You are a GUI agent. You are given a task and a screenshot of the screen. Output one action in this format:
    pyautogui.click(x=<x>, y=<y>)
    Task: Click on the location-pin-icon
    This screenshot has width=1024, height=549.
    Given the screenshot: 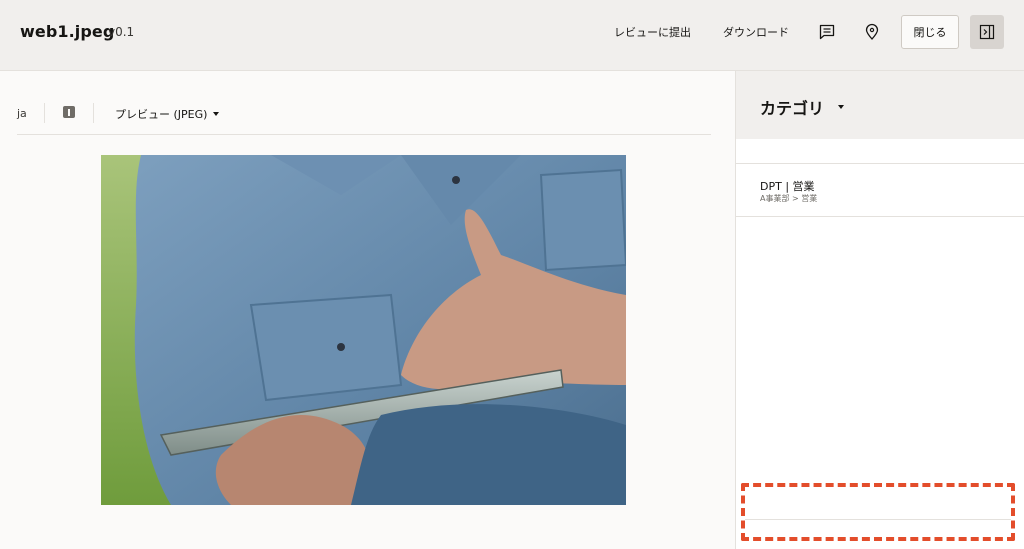 What is the action you would take?
    pyautogui.click(x=872, y=32)
    